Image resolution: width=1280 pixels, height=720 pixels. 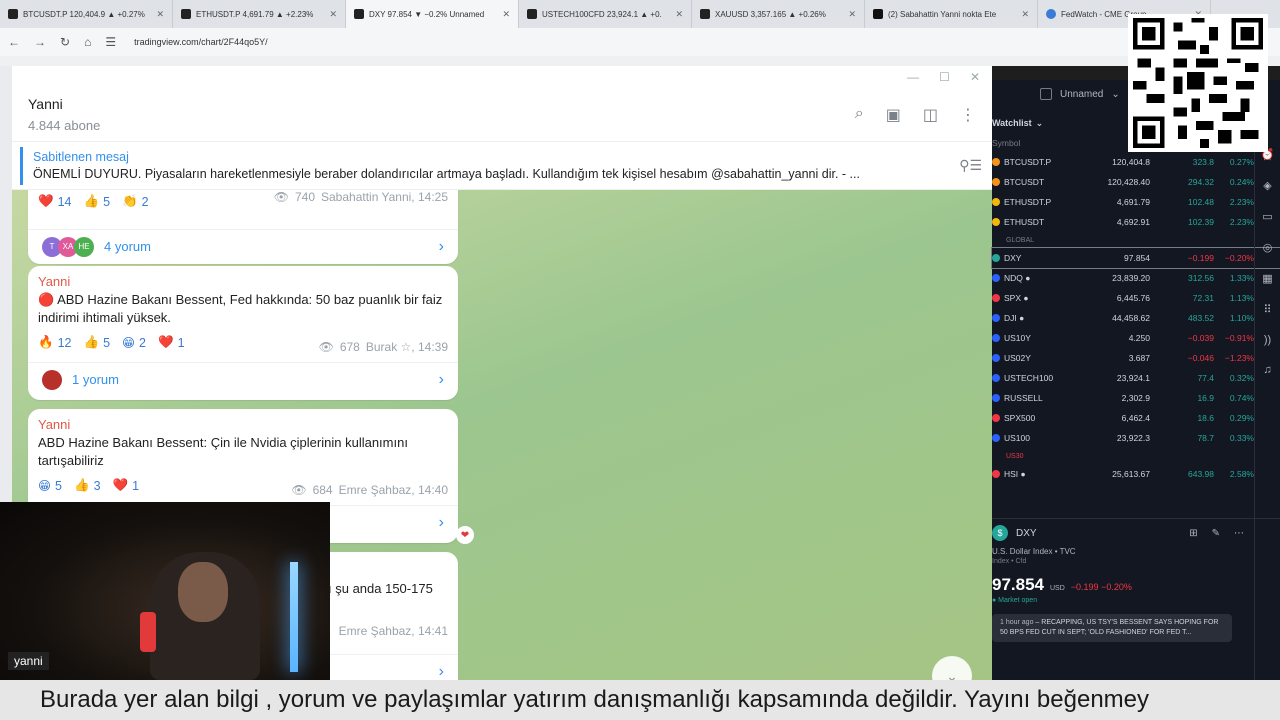 What do you see at coordinates (640, 61) in the screenshot?
I see `bookmarks-bar` at bounding box center [640, 61].